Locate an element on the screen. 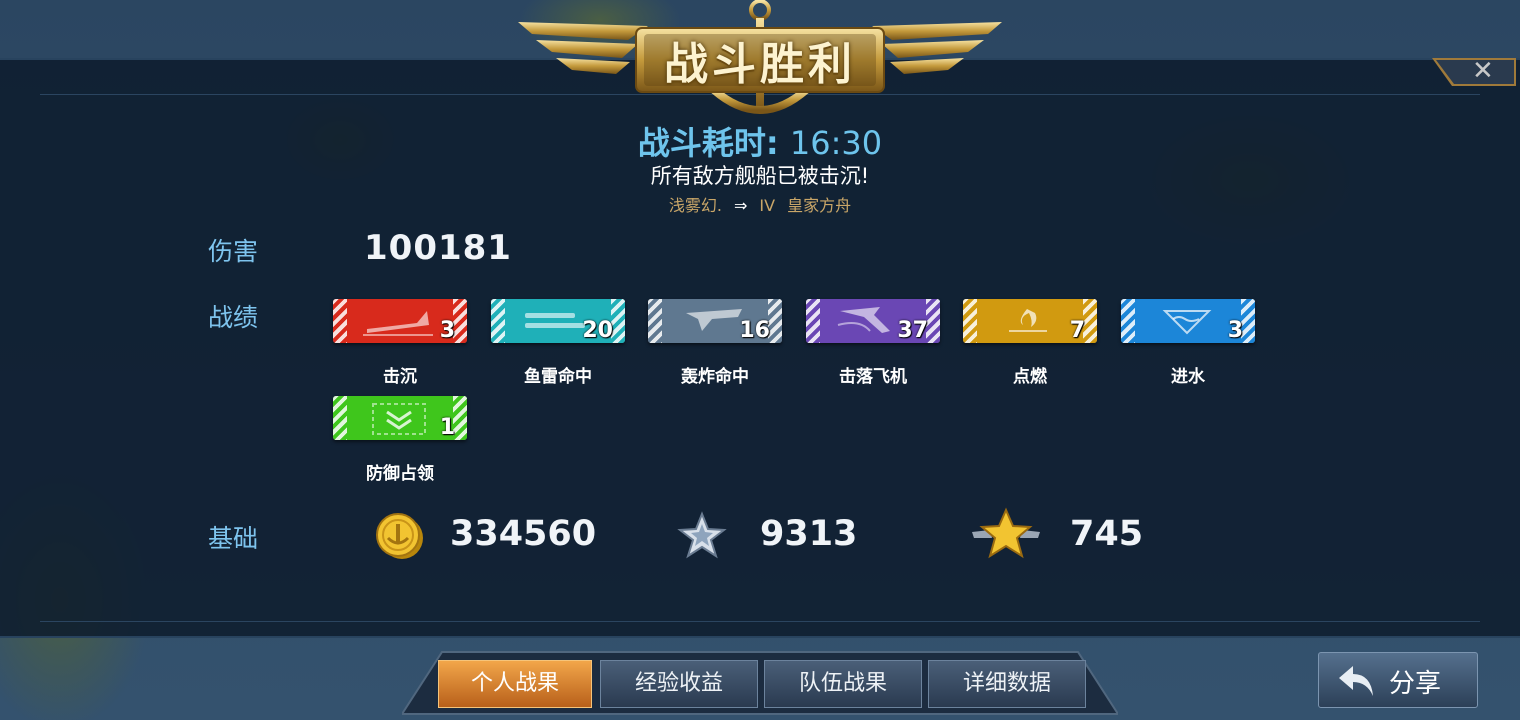 The width and height of the screenshot is (1520, 720). divider-bottom is located at coordinates (760, 621).